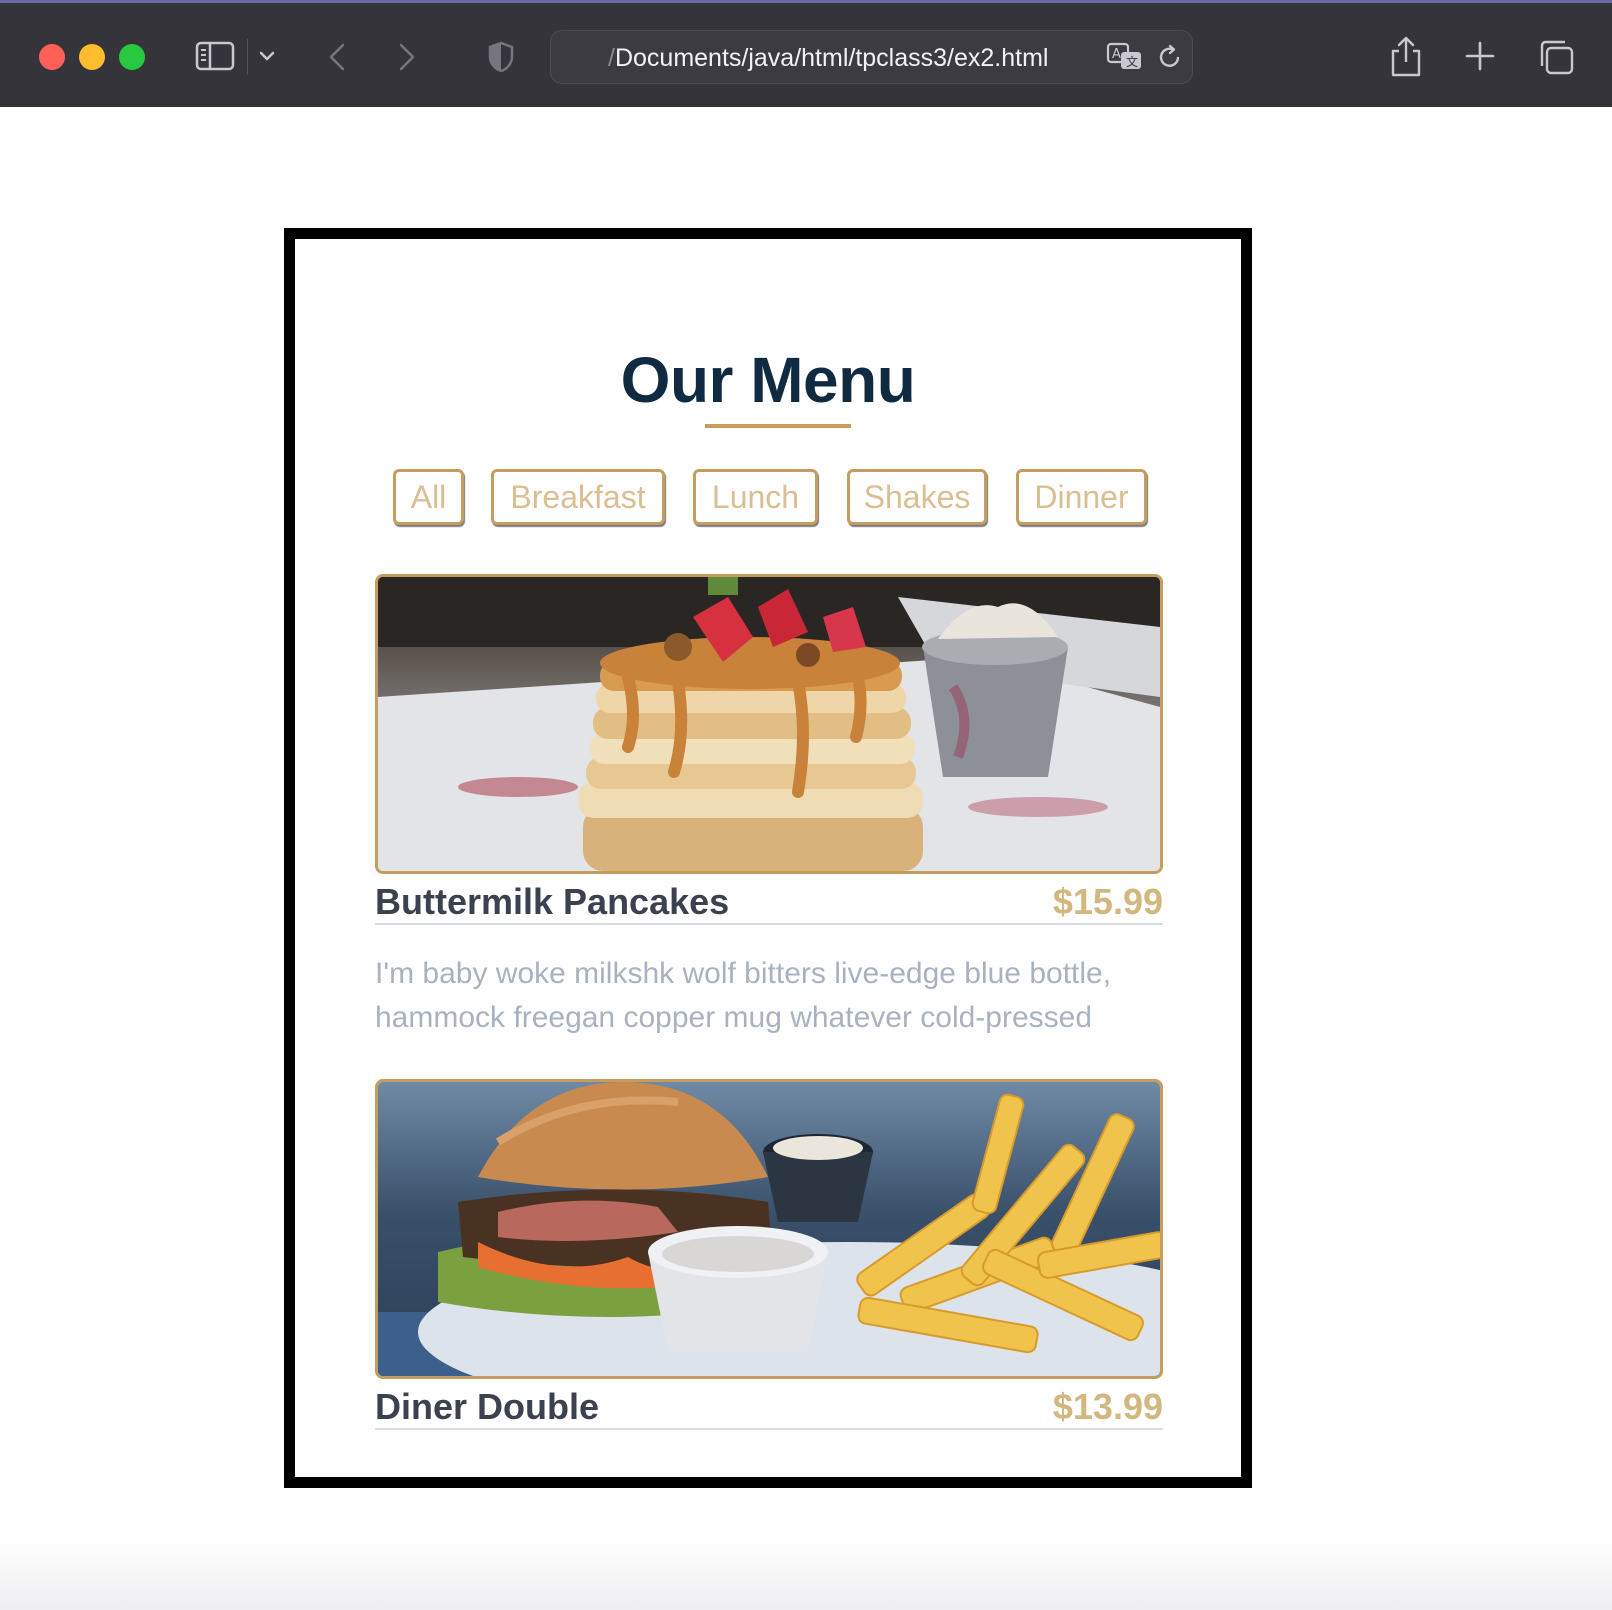 Image resolution: width=1612 pixels, height=1610 pixels. I want to click on url-text: /Documents/java/html/tpclass3/ex2.html, so click(853, 58).